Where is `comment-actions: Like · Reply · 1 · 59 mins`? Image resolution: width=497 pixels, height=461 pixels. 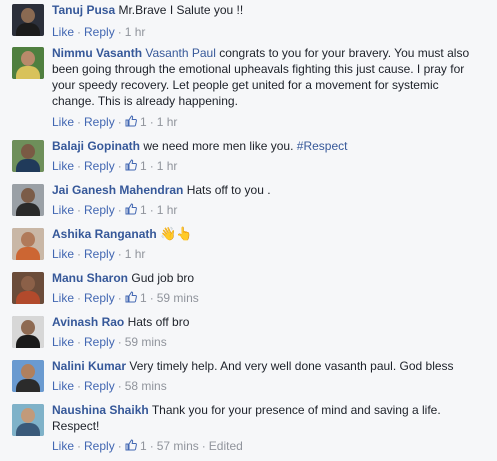 comment-actions: Like · Reply · 1 · 59 mins is located at coordinates (125, 298).